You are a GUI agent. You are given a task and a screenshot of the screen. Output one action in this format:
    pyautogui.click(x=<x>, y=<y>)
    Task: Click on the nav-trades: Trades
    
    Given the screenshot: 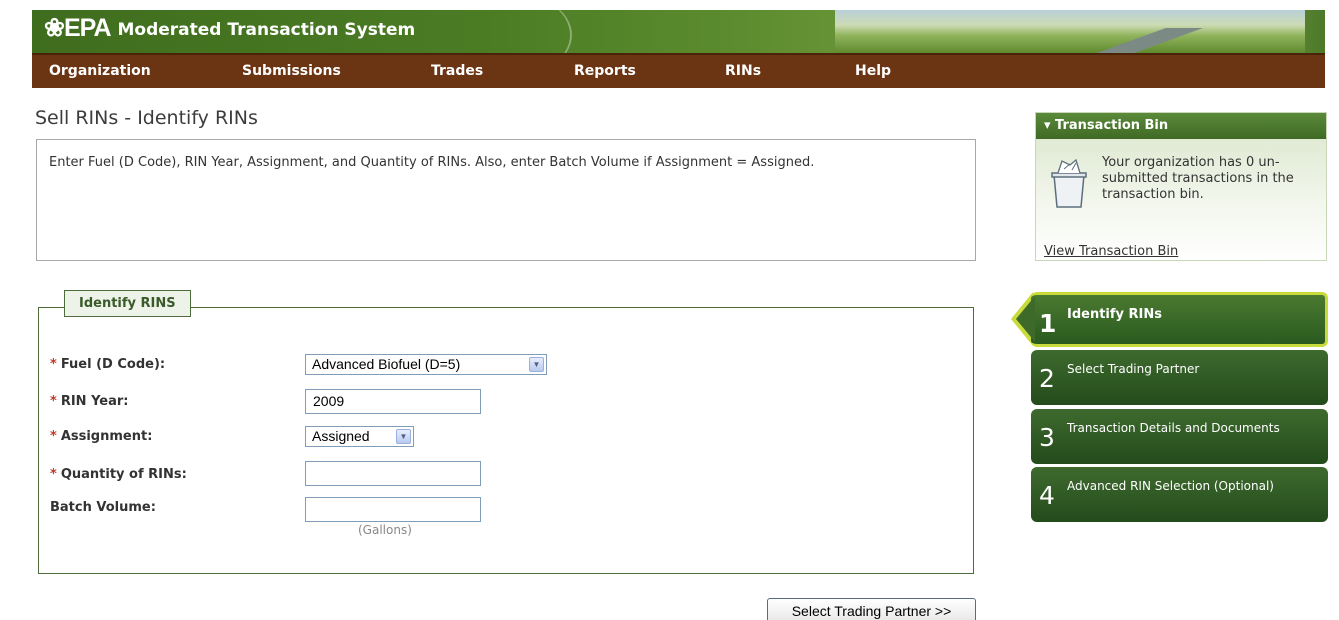 What is the action you would take?
    pyautogui.click(x=457, y=71)
    